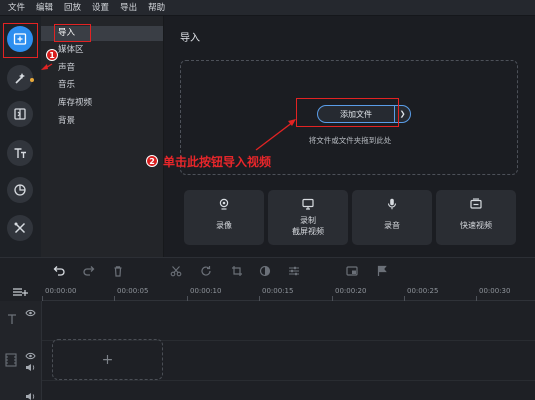 The height and width of the screenshot is (400, 535). I want to click on menu-export: 导出, so click(128, 8).